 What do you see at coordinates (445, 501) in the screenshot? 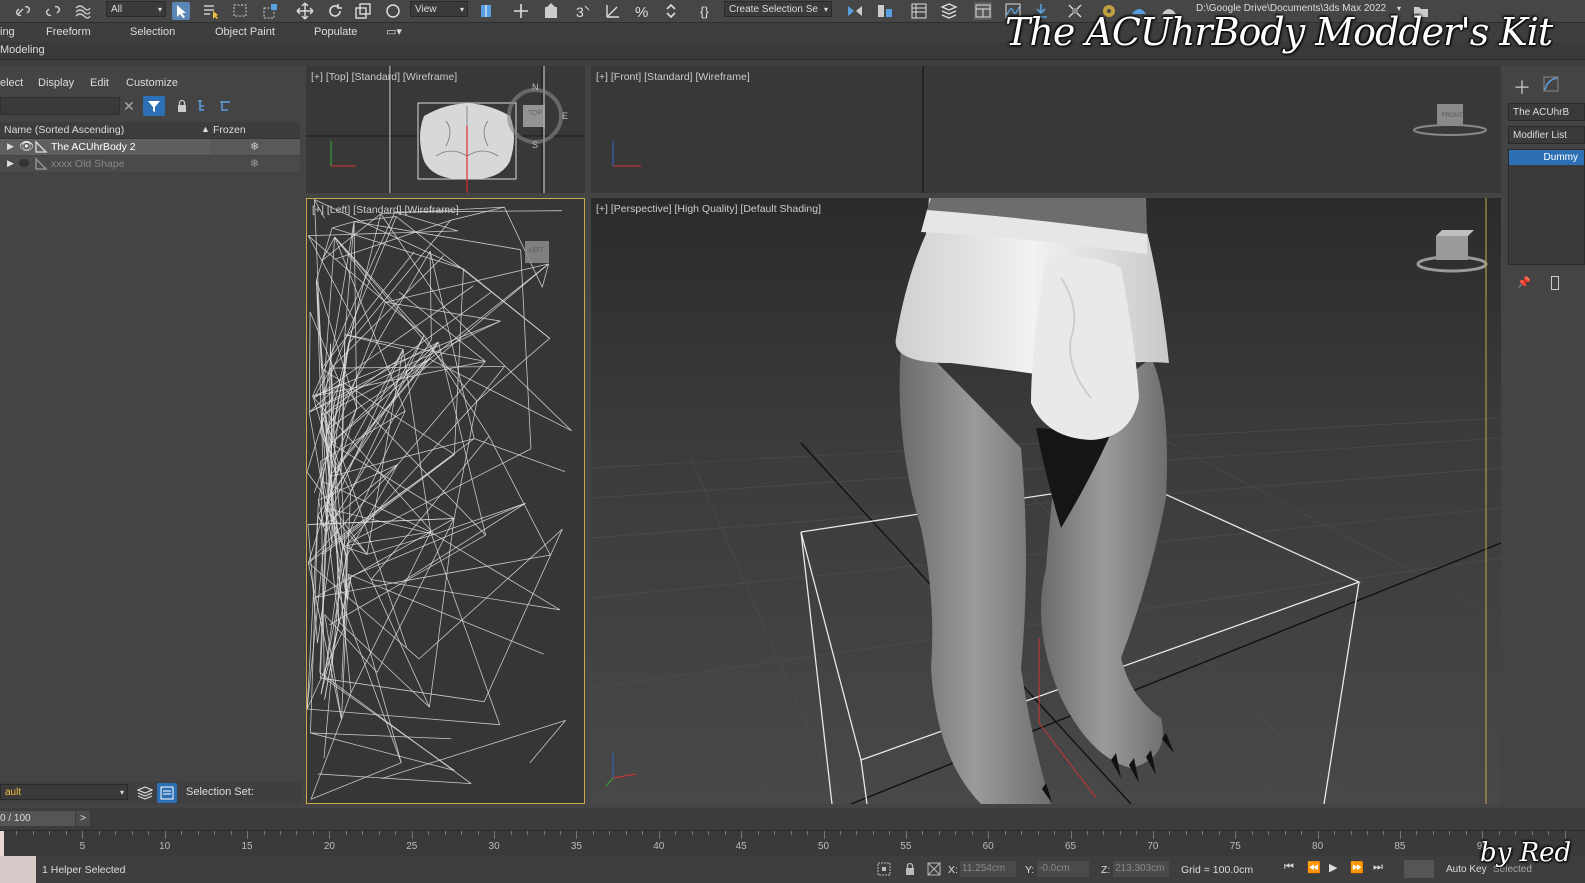
I see `viewport-left: [+] [Left] [Standard] [Wireframe] LEFT` at bounding box center [445, 501].